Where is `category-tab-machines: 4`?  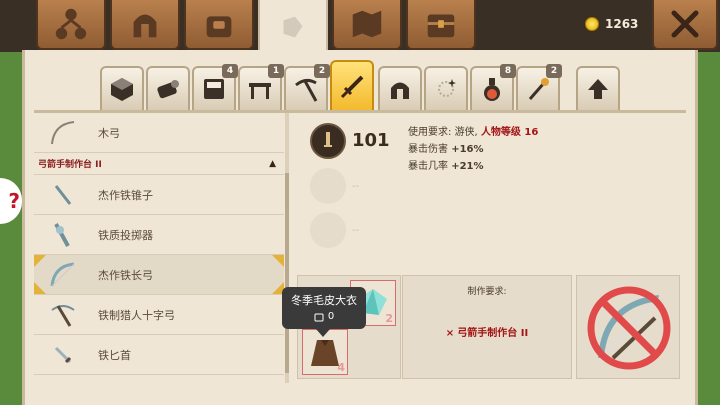 category-tab-machines: 4 is located at coordinates (215, 87).